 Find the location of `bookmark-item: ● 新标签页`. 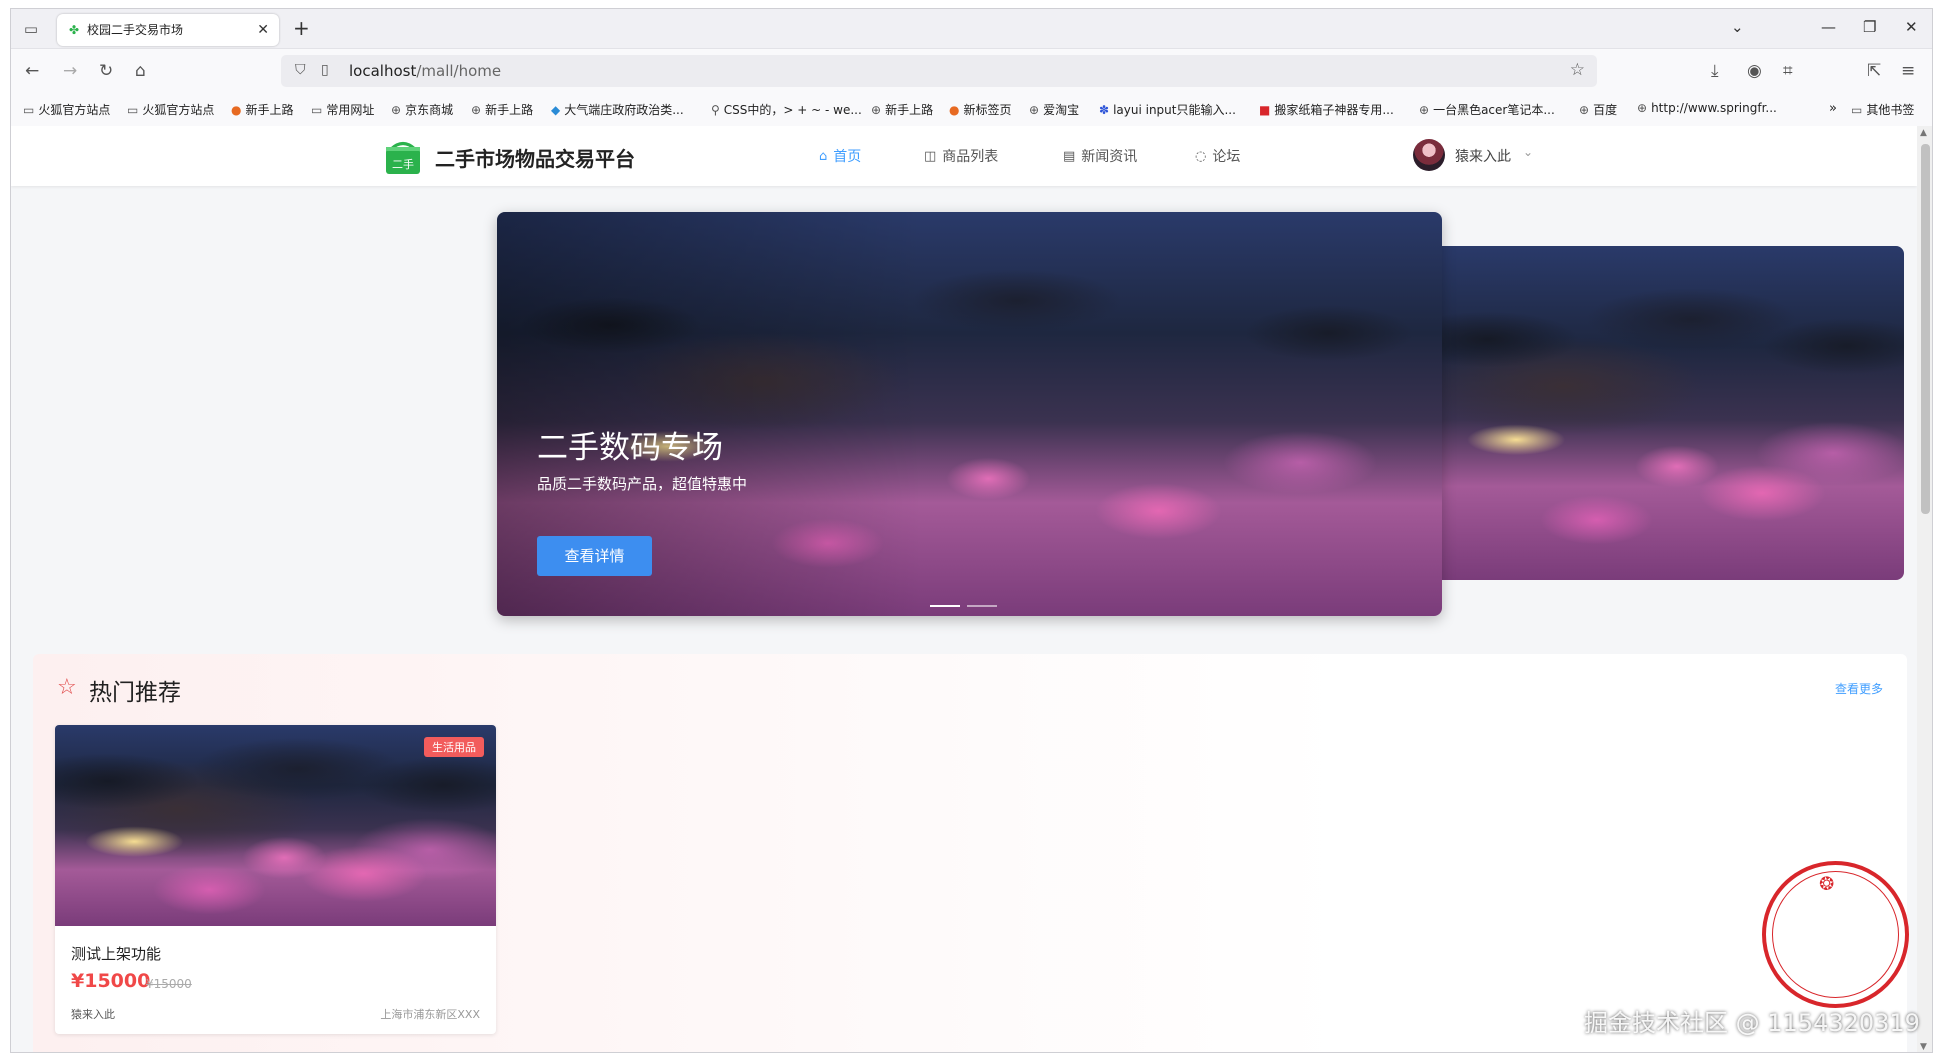

bookmark-item: ● 新标签页 is located at coordinates (980, 109).